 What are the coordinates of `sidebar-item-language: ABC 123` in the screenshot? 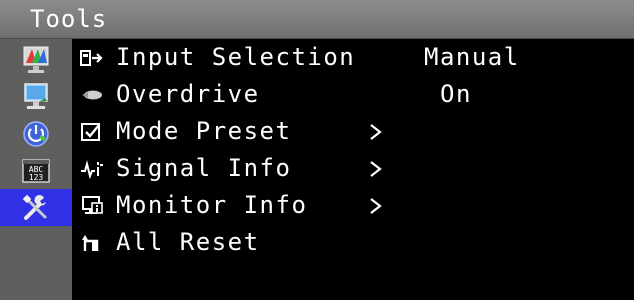 It's located at (36, 170).